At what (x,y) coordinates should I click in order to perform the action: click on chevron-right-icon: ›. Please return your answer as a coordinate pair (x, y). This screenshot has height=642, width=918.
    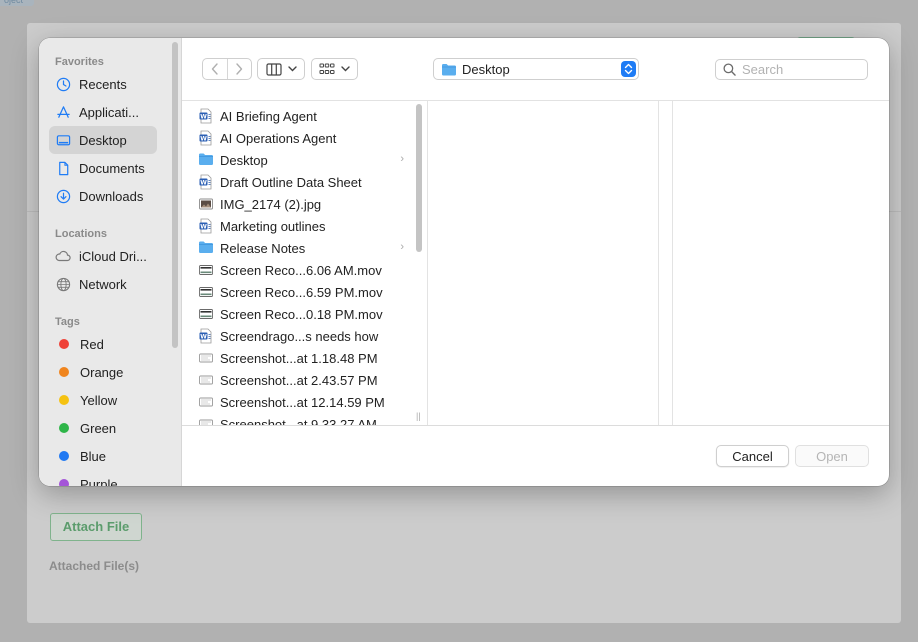
    Looking at the image, I should click on (402, 247).